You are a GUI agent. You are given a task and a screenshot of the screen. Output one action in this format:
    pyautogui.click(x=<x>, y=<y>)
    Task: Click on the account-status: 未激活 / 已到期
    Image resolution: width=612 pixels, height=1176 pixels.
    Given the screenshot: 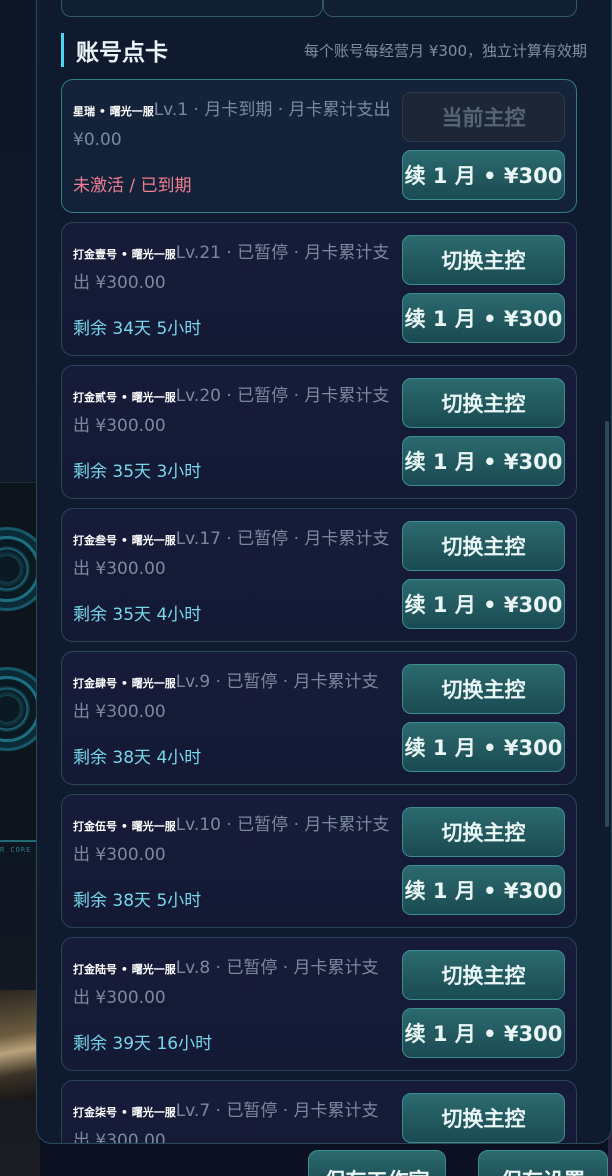 What is the action you would take?
    pyautogui.click(x=132, y=186)
    